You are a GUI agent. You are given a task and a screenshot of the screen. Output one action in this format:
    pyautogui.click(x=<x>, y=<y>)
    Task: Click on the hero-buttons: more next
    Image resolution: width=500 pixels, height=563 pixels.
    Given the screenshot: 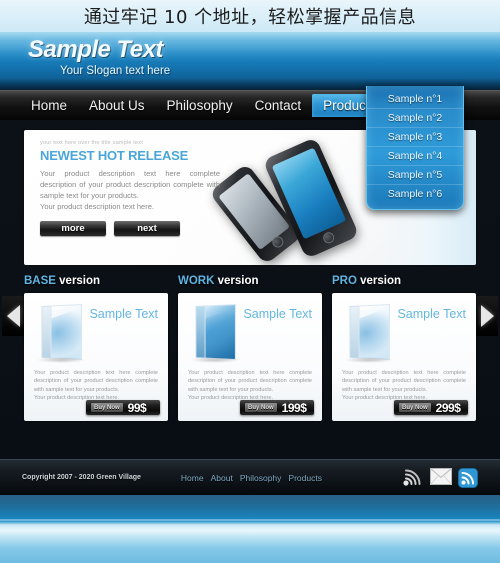 What is the action you would take?
    pyautogui.click(x=135, y=228)
    